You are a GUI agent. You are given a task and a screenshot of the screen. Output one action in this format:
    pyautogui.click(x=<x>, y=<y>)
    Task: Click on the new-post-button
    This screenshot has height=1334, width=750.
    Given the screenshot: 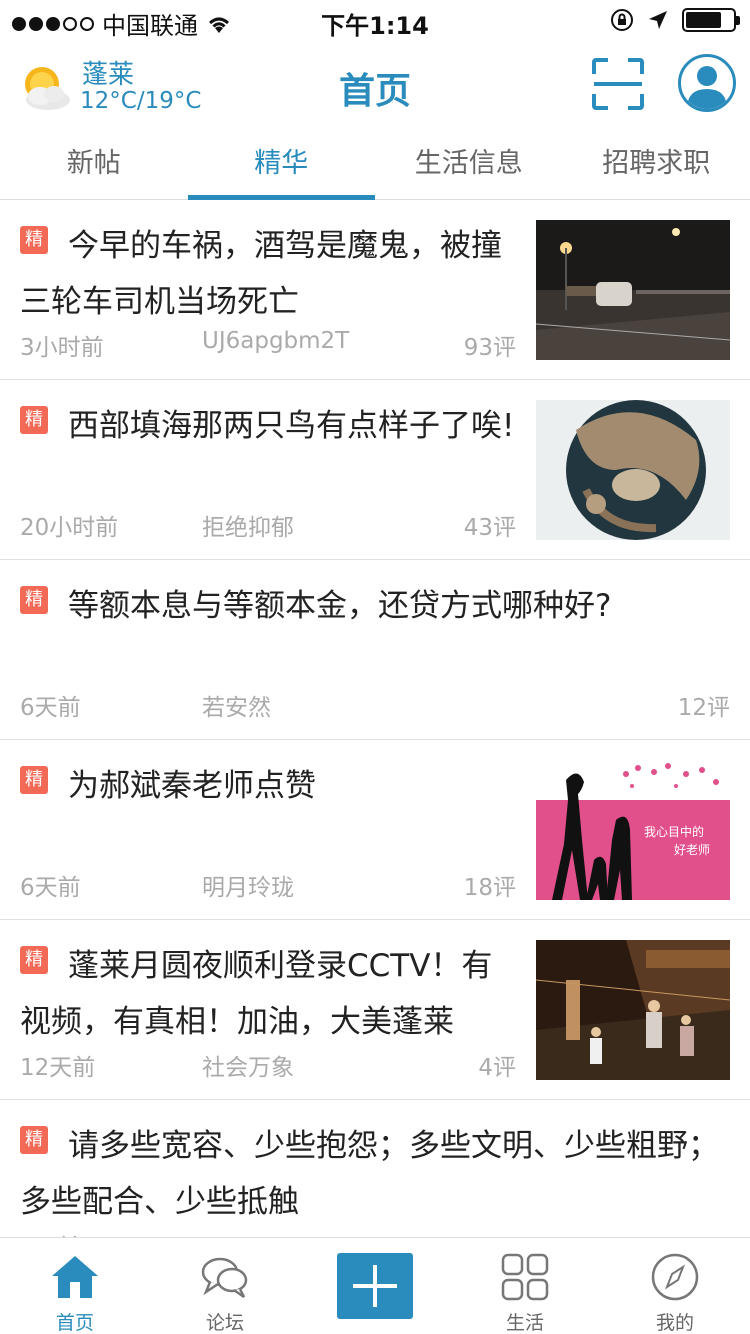 What is the action you would take?
    pyautogui.click(x=375, y=1286)
    